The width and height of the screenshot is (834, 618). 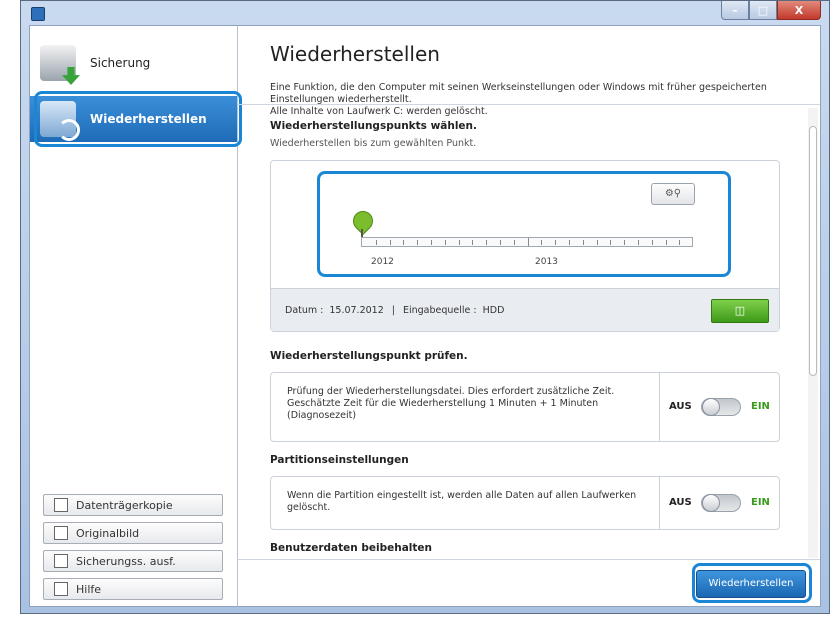 I want to click on button-label: Originalbild, so click(x=108, y=533).